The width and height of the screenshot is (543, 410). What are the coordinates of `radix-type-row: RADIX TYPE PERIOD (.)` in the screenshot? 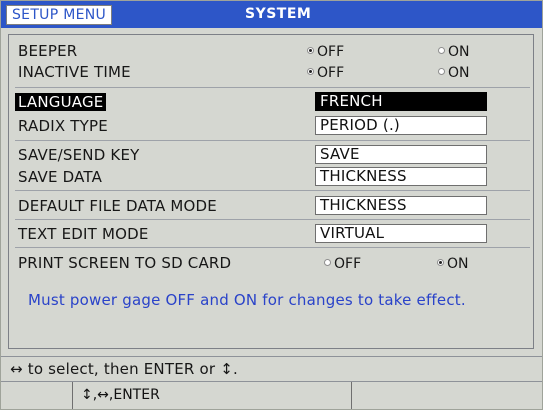 It's located at (271, 125).